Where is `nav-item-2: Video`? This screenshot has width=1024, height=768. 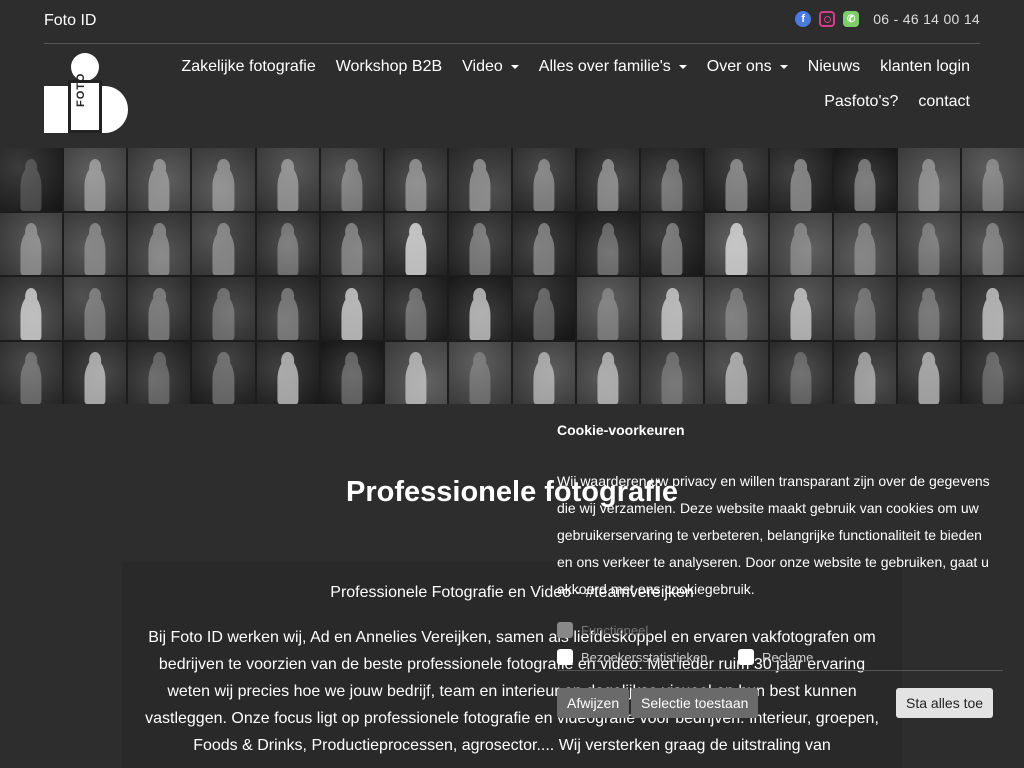
nav-item-2: Video is located at coordinates (490, 67).